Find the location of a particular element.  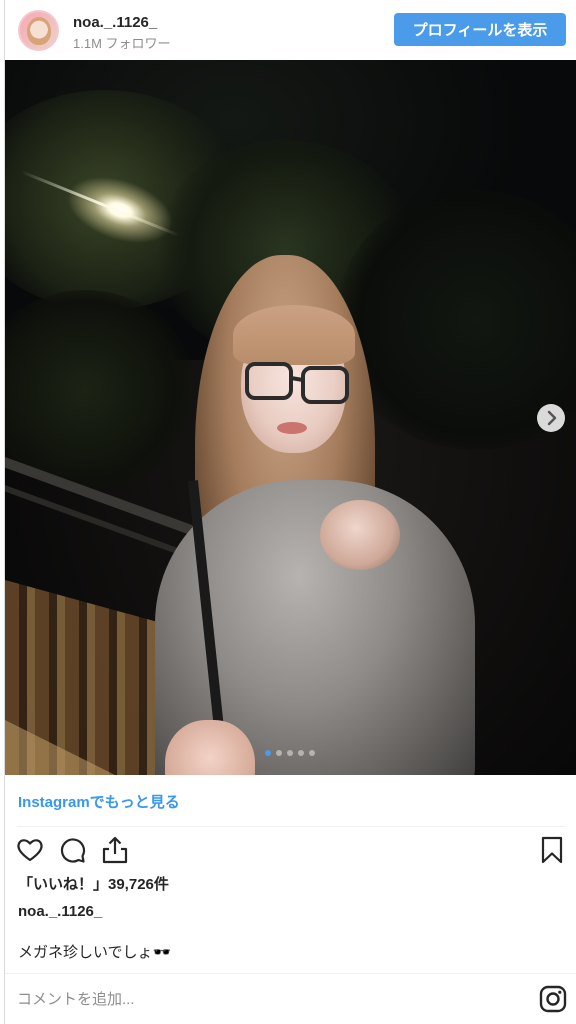

caption-username: noa._.1126_ is located at coordinates (60, 911).